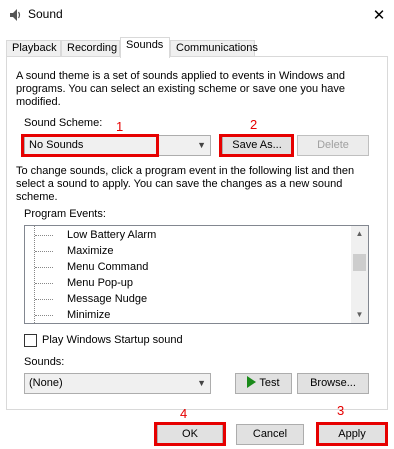 Image resolution: width=394 pixels, height=449 pixels. What do you see at coordinates (254, 124) in the screenshot?
I see `annotation-number-2: 2` at bounding box center [254, 124].